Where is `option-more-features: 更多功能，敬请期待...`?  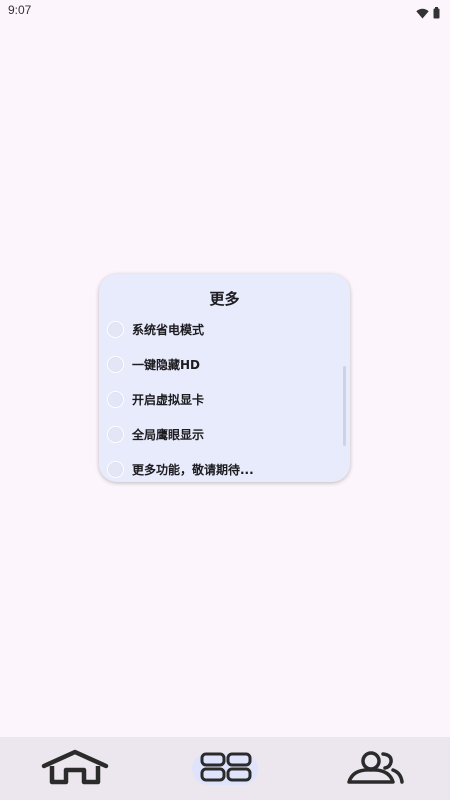 option-more-features: 更多功能，敬请期待... is located at coordinates (222, 469).